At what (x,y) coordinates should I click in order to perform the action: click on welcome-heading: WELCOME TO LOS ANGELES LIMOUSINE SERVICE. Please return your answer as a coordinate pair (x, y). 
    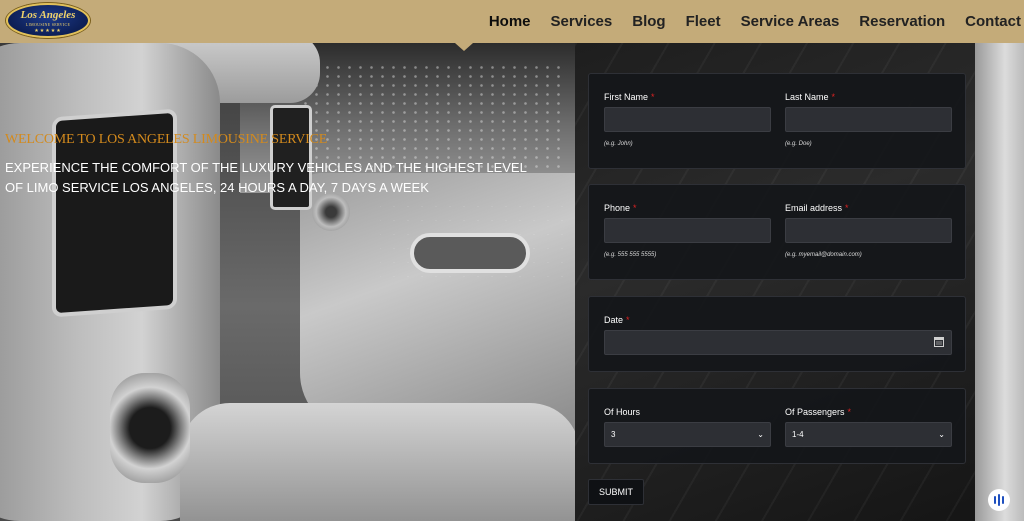
    Looking at the image, I should click on (166, 139).